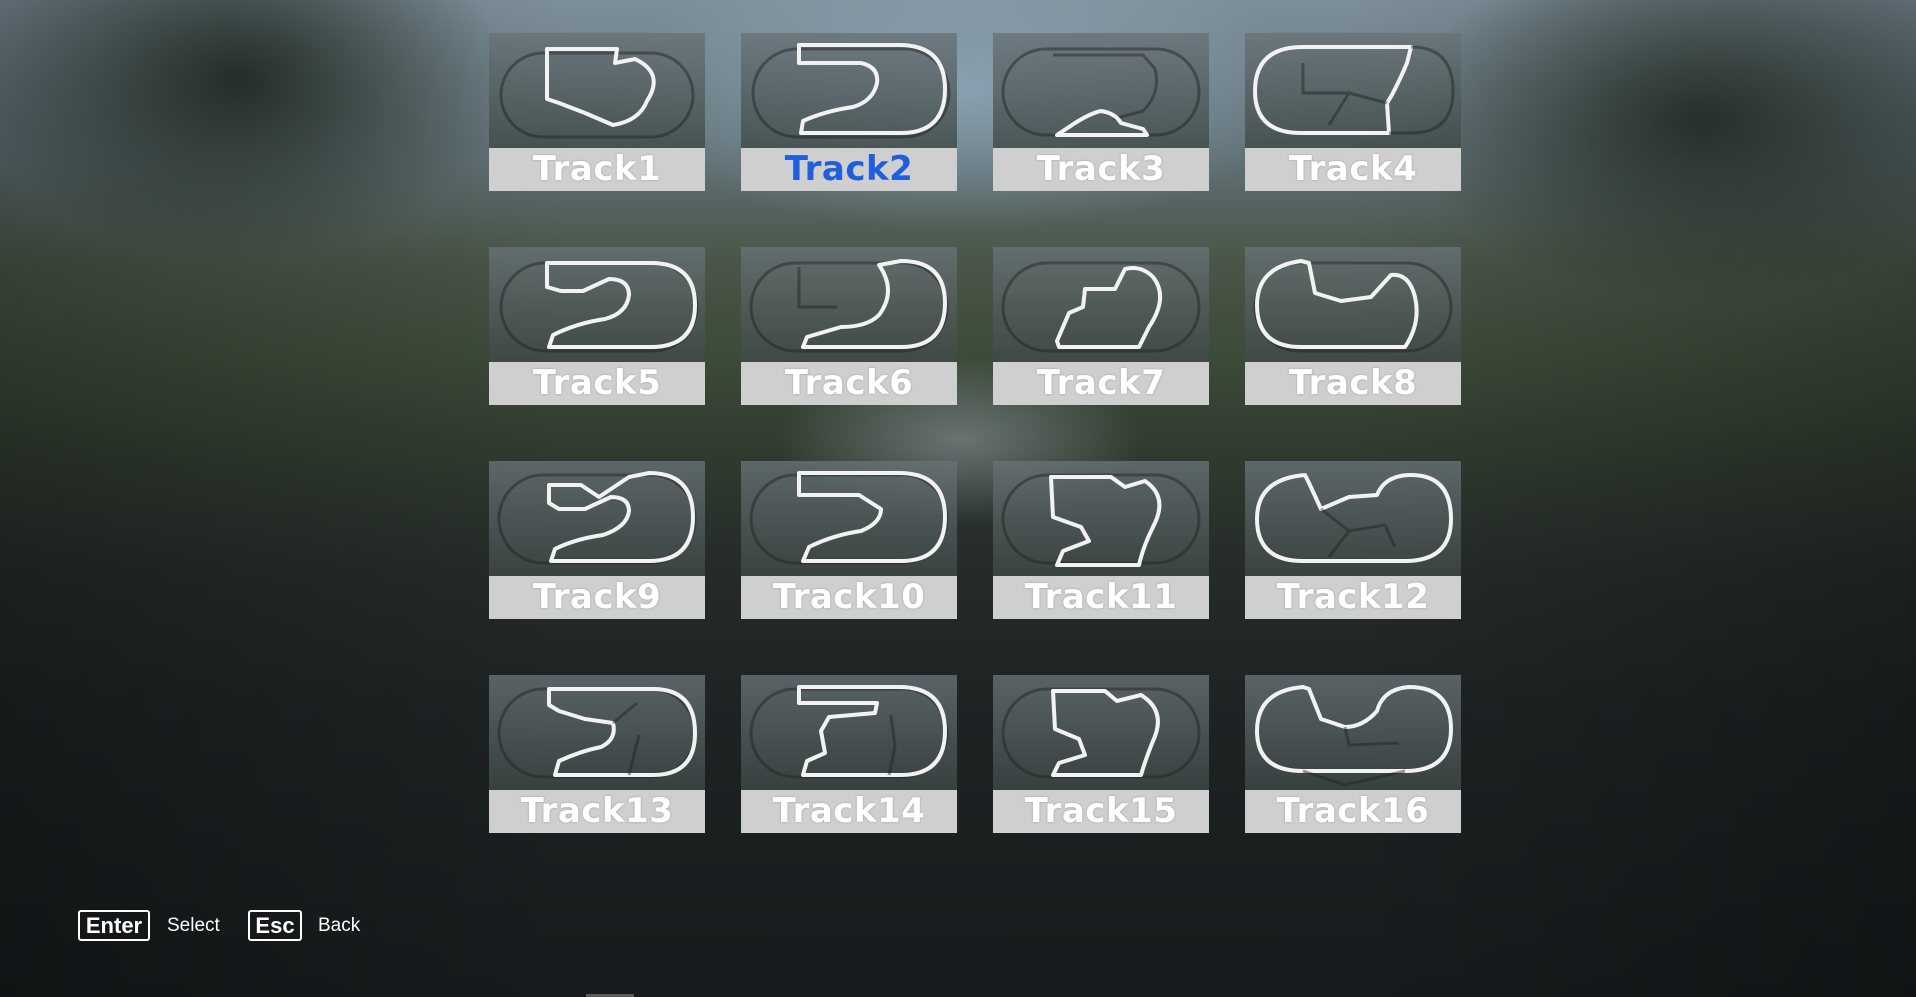  I want to click on track-tile-14: Track14, so click(849, 754).